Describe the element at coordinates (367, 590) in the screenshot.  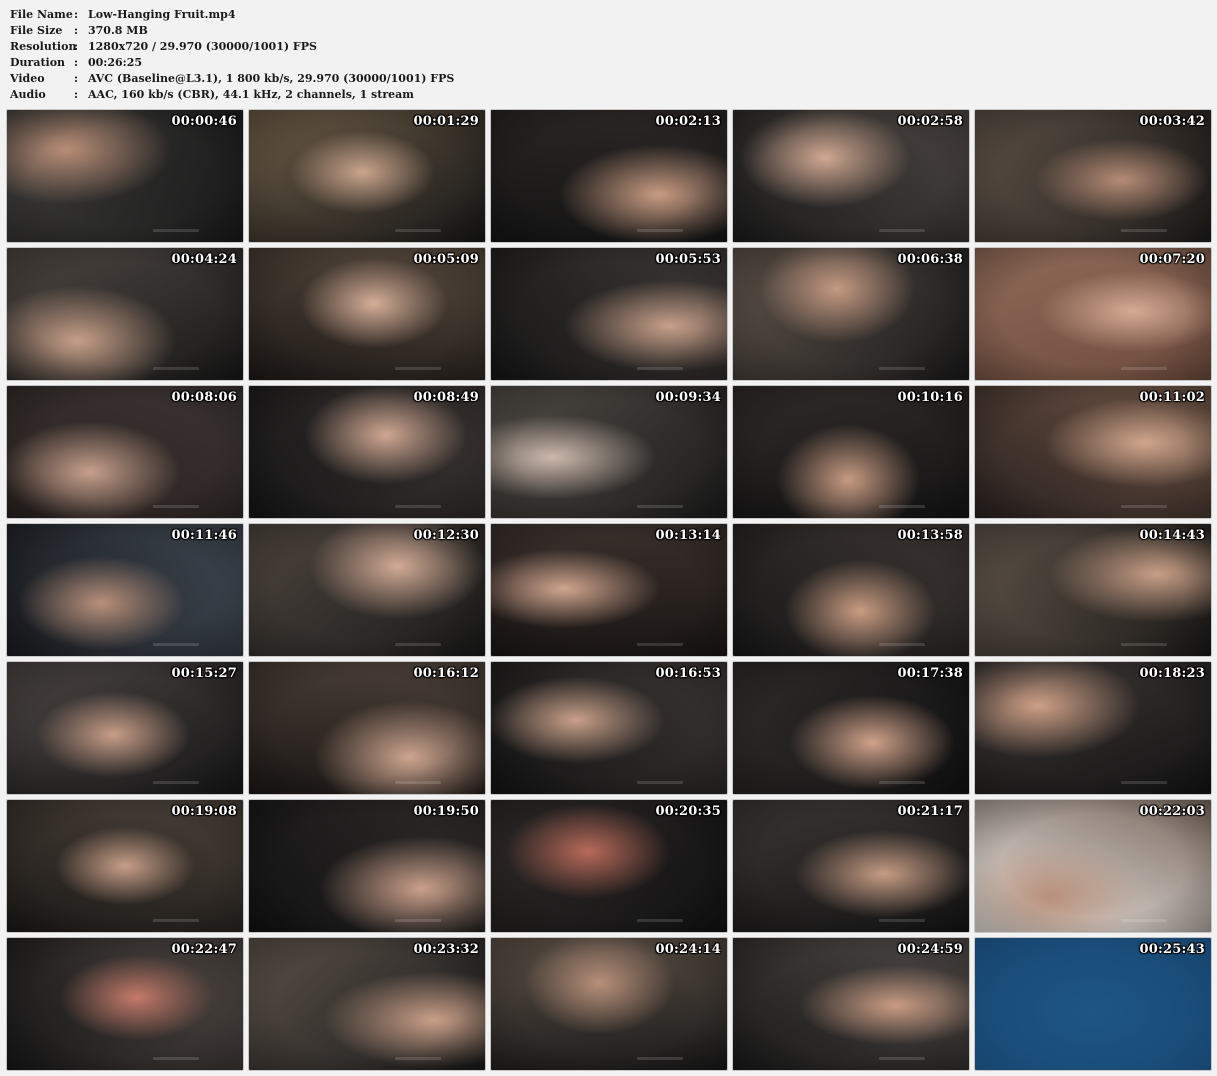
I see `video-thumbnail: 00:12:30` at that location.